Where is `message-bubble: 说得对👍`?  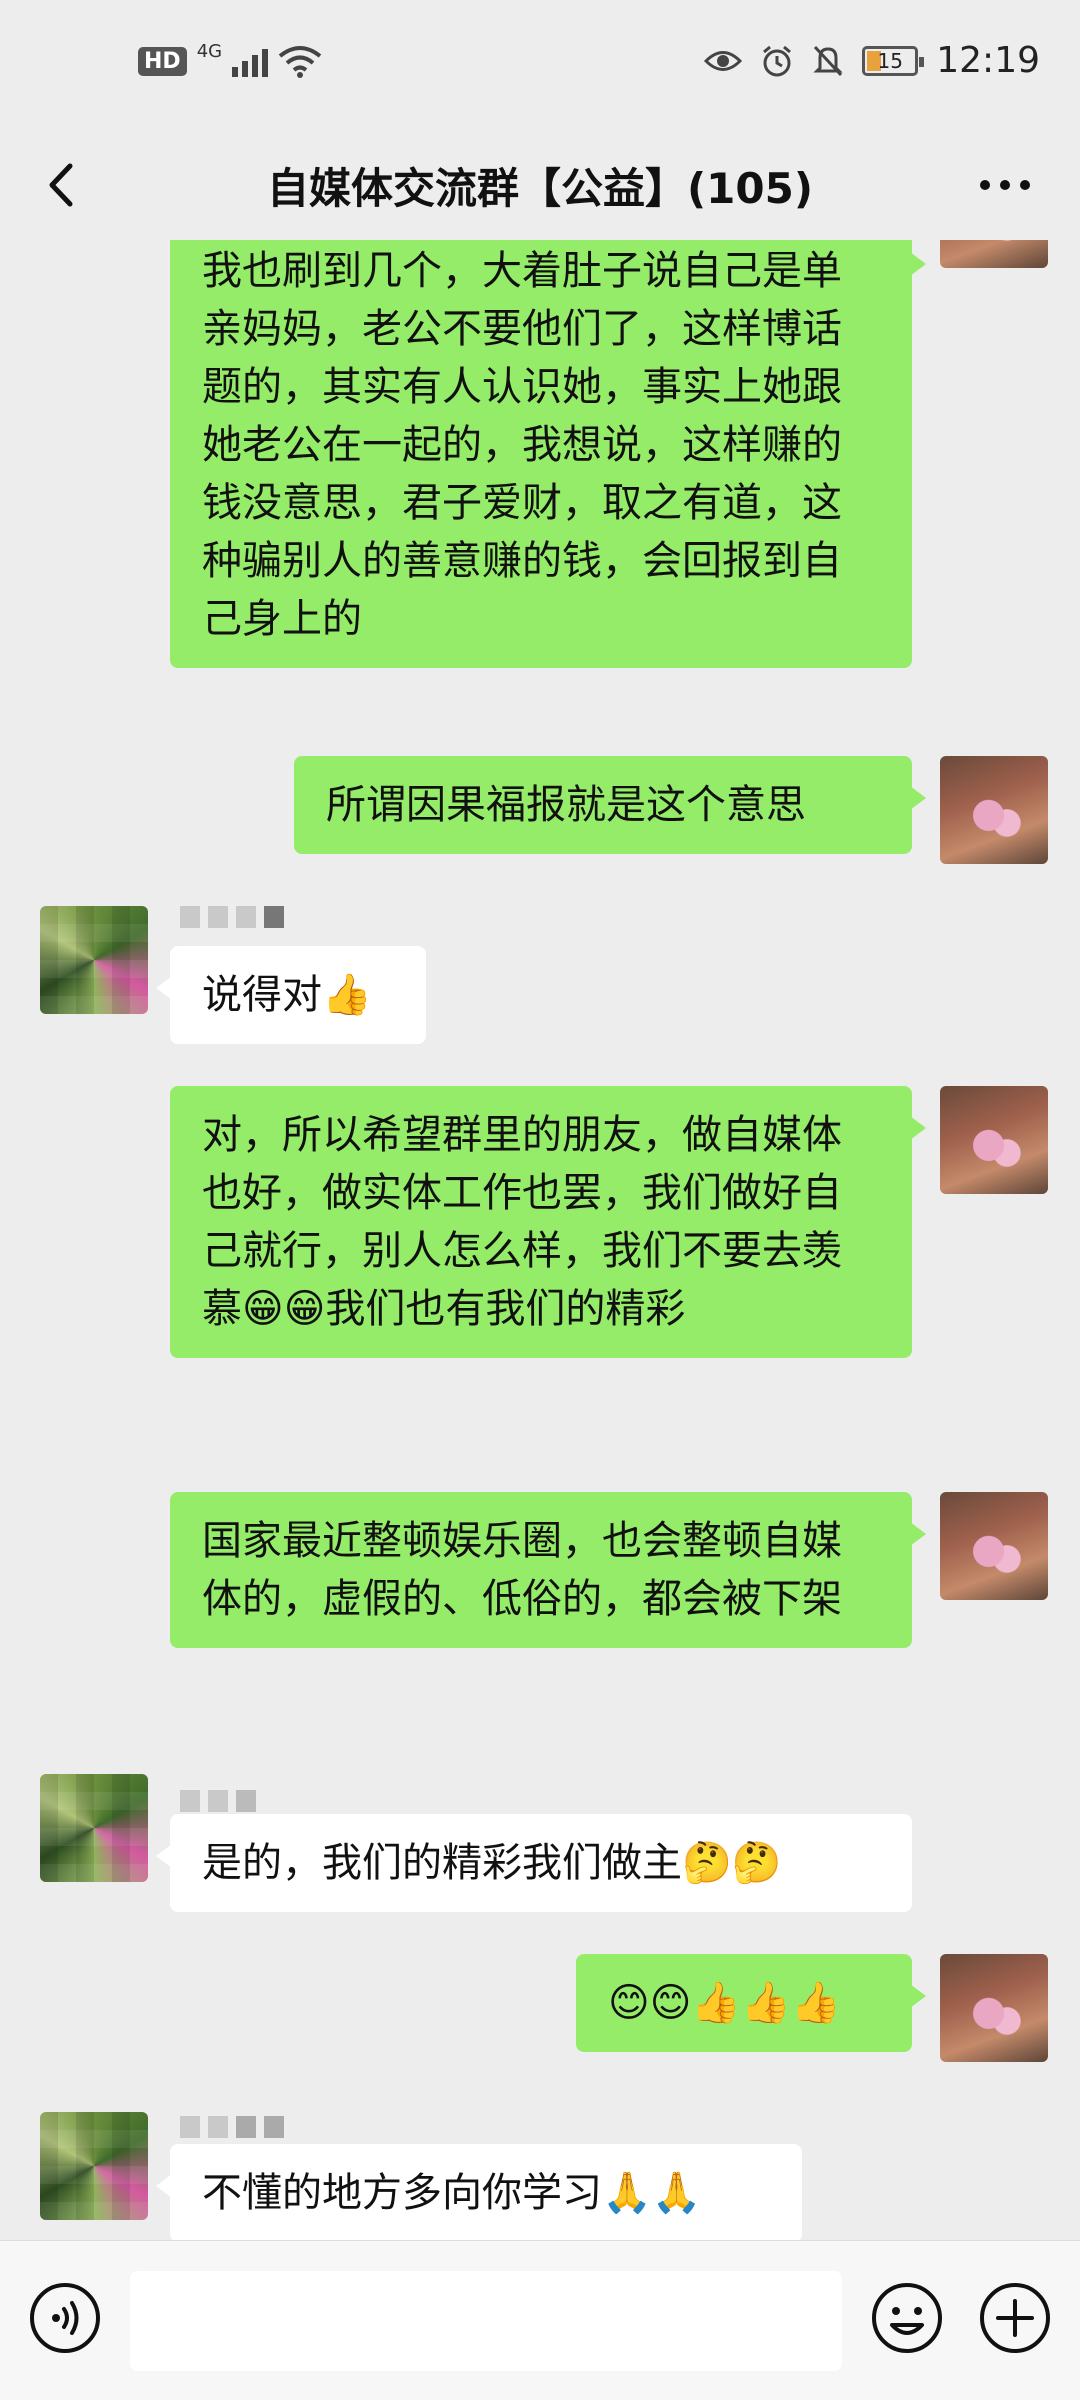
message-bubble: 说得对👍 is located at coordinates (291, 995).